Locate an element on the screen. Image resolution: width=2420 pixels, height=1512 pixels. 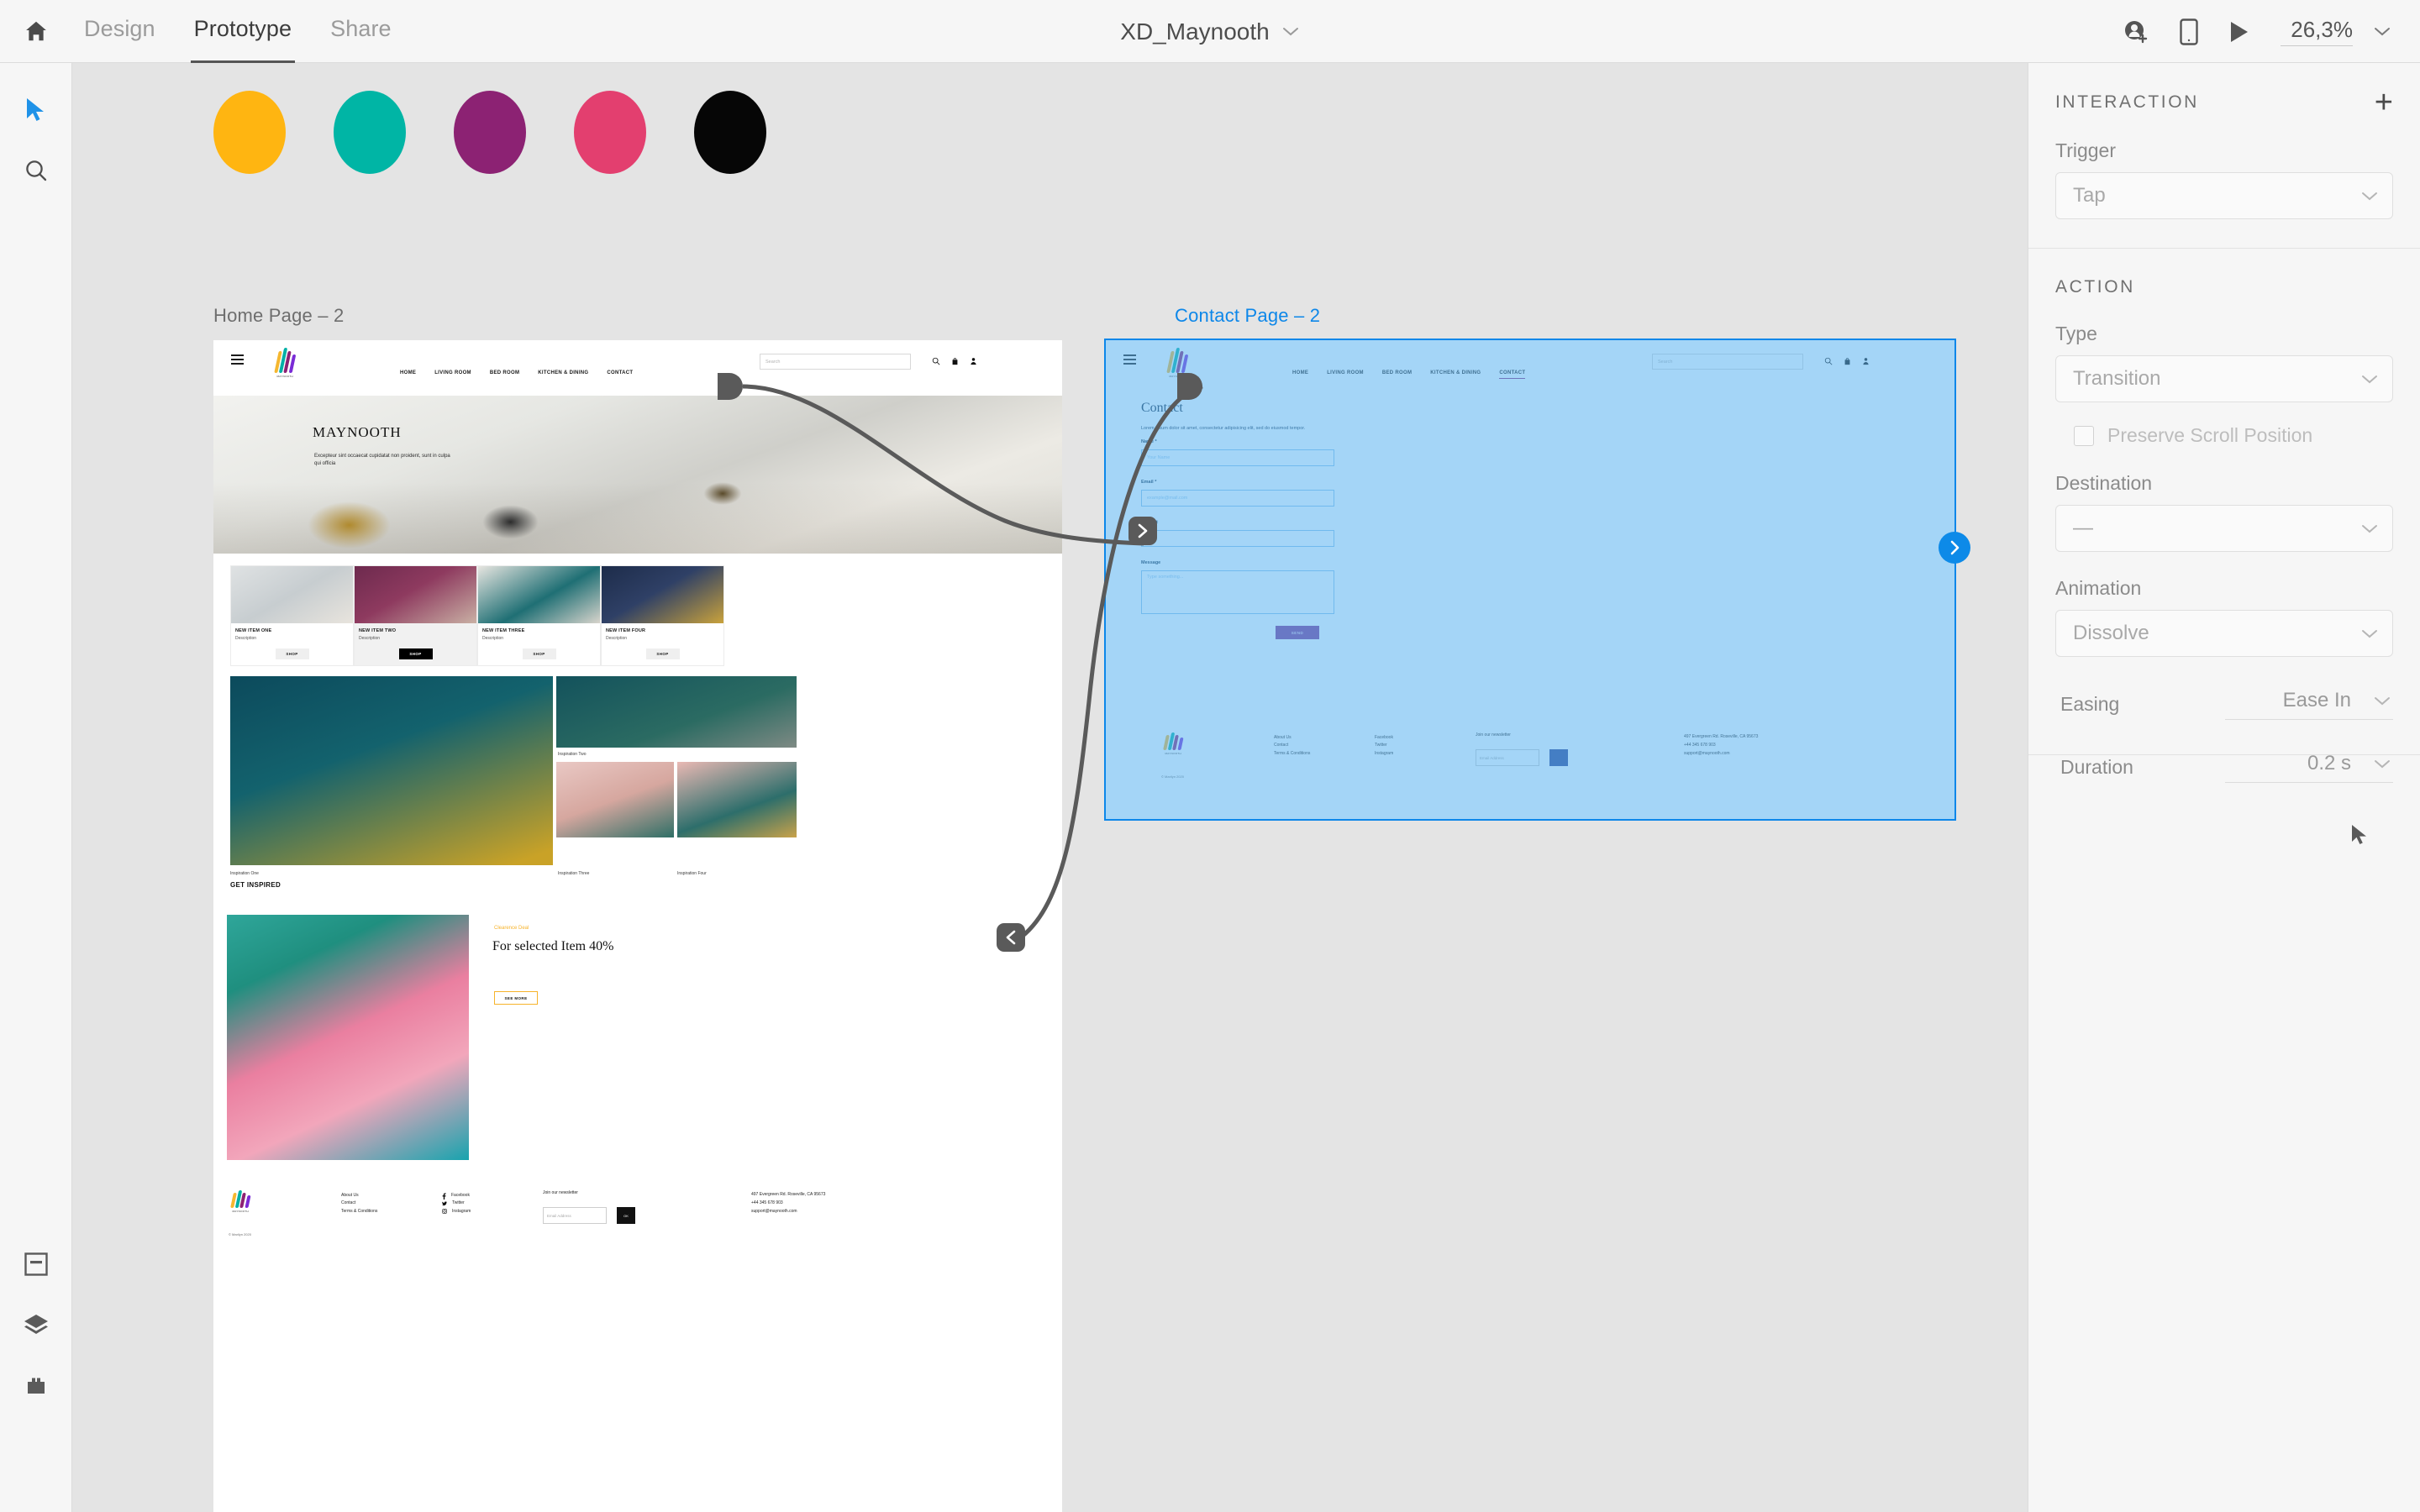
swatch-purple is located at coordinates (490, 132).